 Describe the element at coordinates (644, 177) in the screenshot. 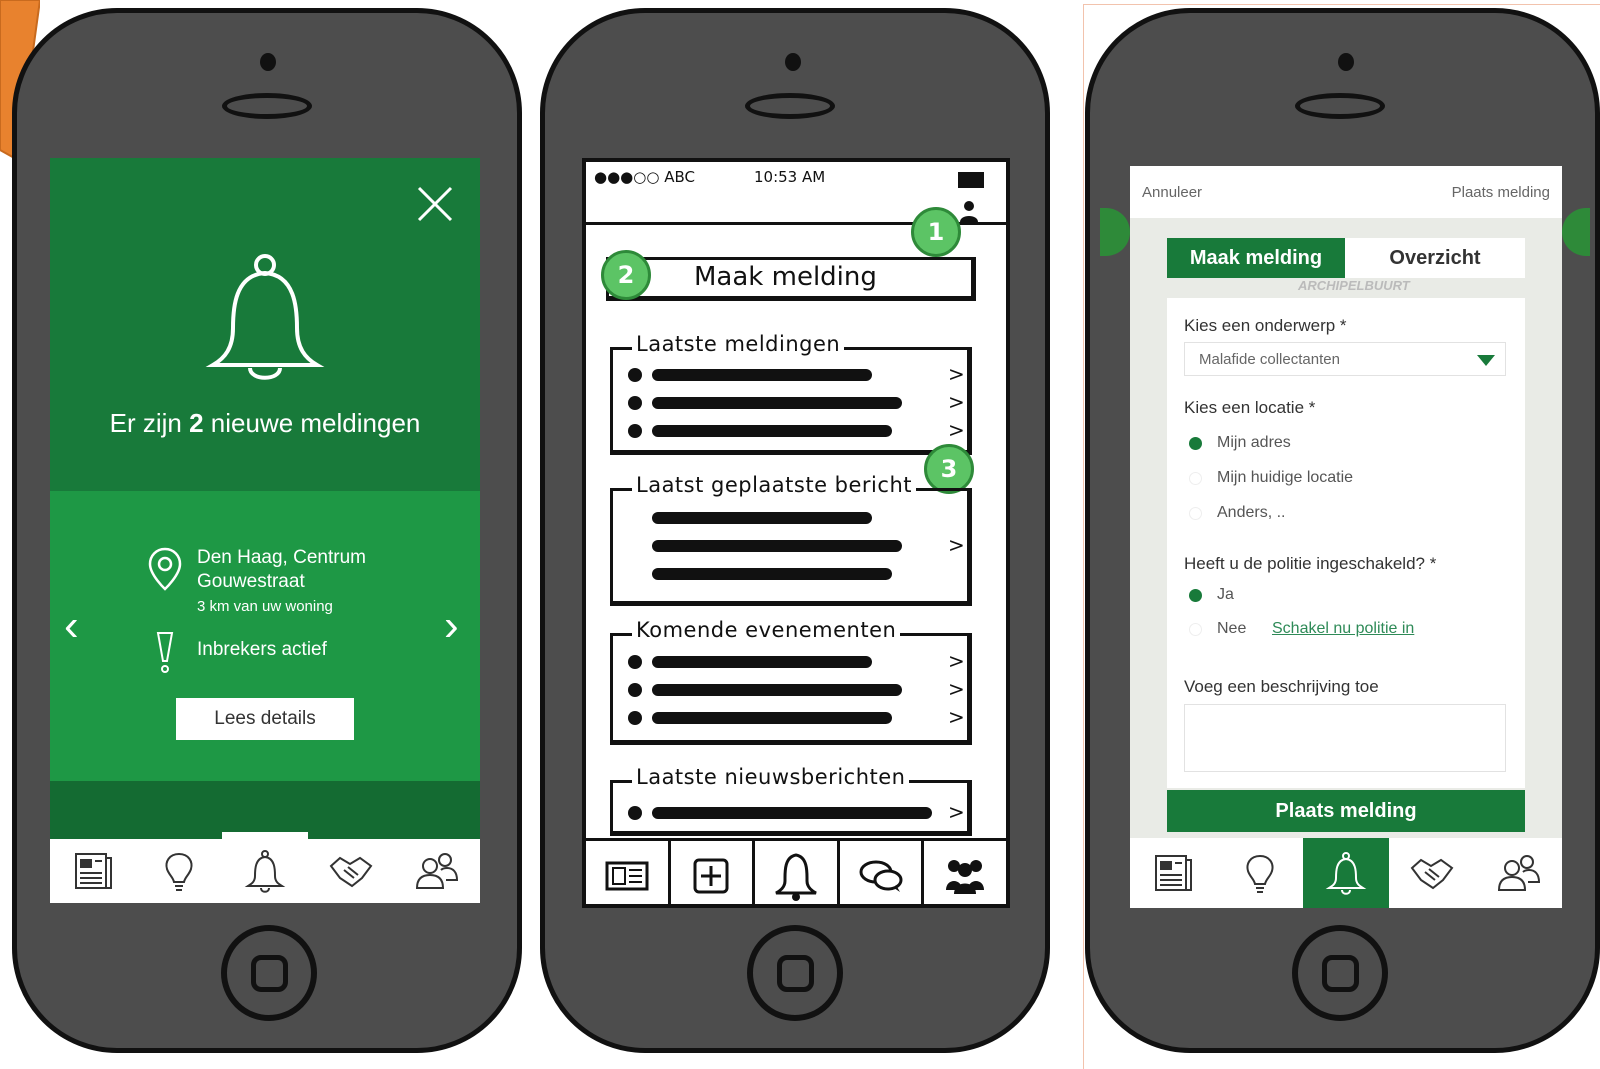

I see `status-carrier: ●●●○○ ABC` at that location.